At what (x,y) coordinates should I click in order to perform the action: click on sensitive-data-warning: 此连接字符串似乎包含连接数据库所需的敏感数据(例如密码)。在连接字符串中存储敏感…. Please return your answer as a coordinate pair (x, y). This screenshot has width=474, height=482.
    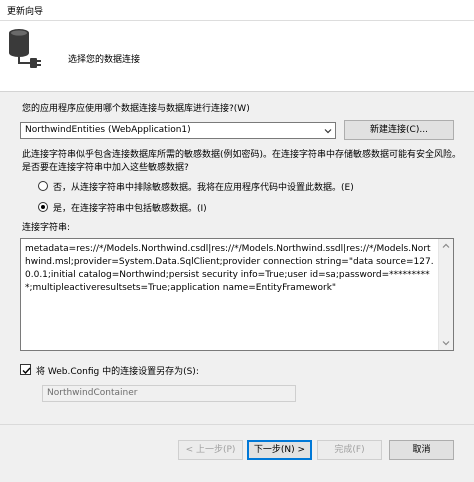
    Looking at the image, I should click on (242, 161).